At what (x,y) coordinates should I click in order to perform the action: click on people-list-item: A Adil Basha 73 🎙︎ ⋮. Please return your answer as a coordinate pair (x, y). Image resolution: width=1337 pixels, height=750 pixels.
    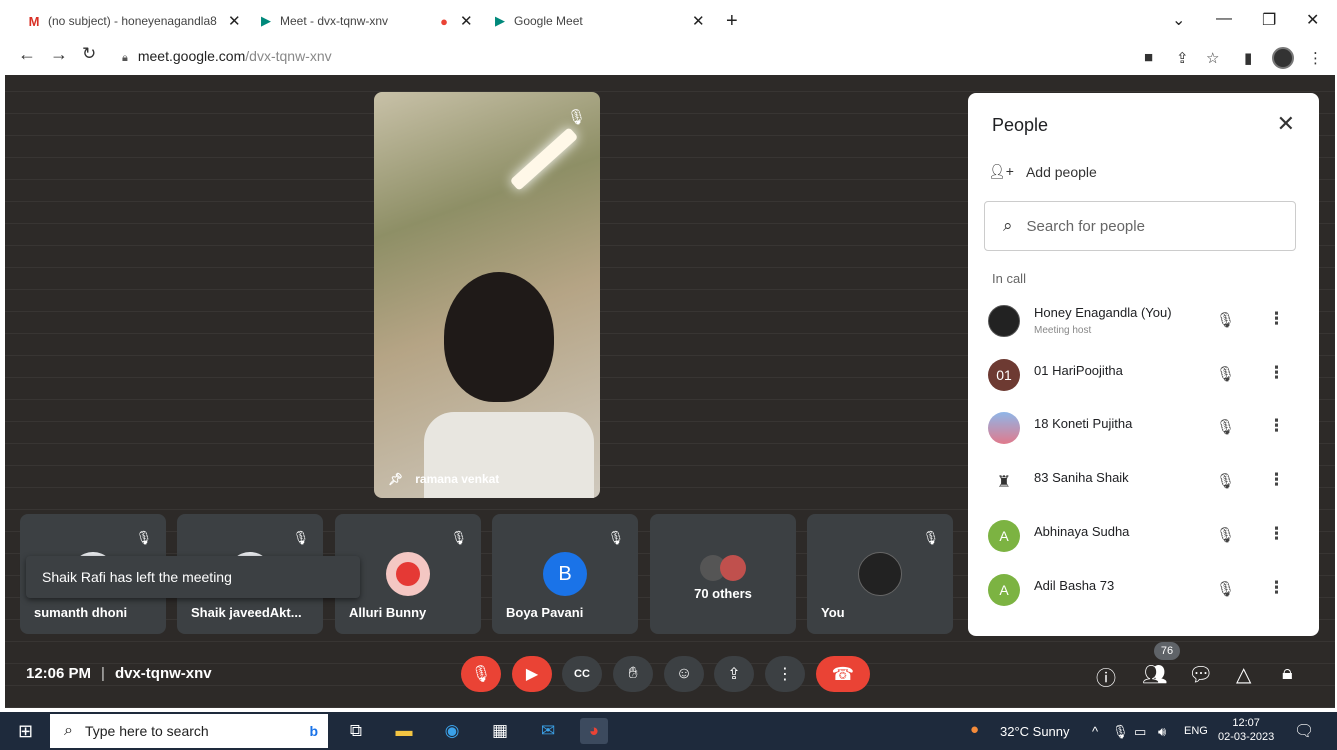
    Looking at the image, I should click on (1146, 590).